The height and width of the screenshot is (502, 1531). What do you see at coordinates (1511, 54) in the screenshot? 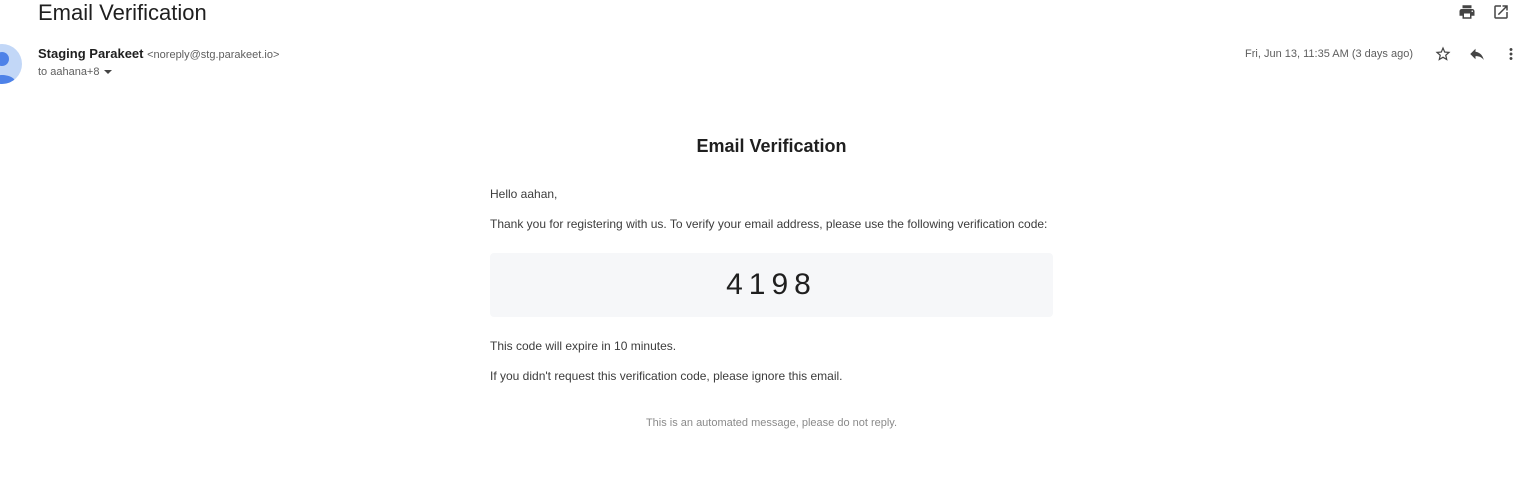
I see `more-vert-icon` at bounding box center [1511, 54].